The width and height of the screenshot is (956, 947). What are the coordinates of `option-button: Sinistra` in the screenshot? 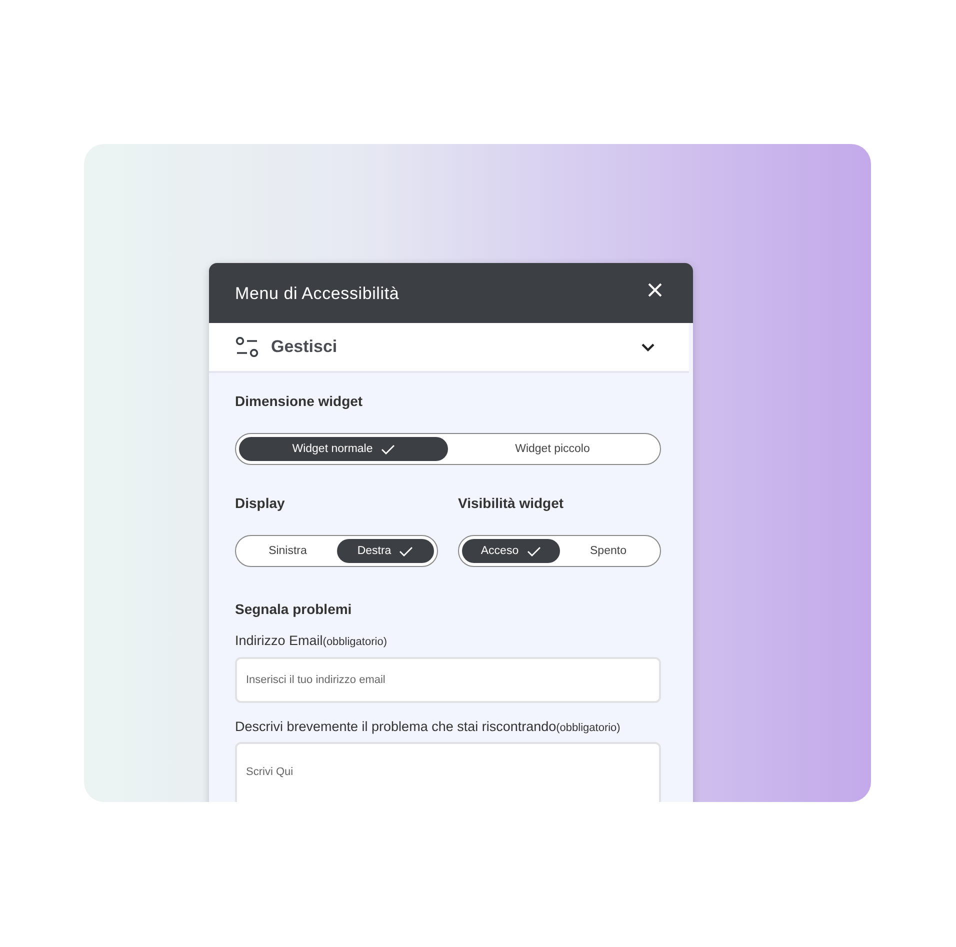 It's located at (287, 551).